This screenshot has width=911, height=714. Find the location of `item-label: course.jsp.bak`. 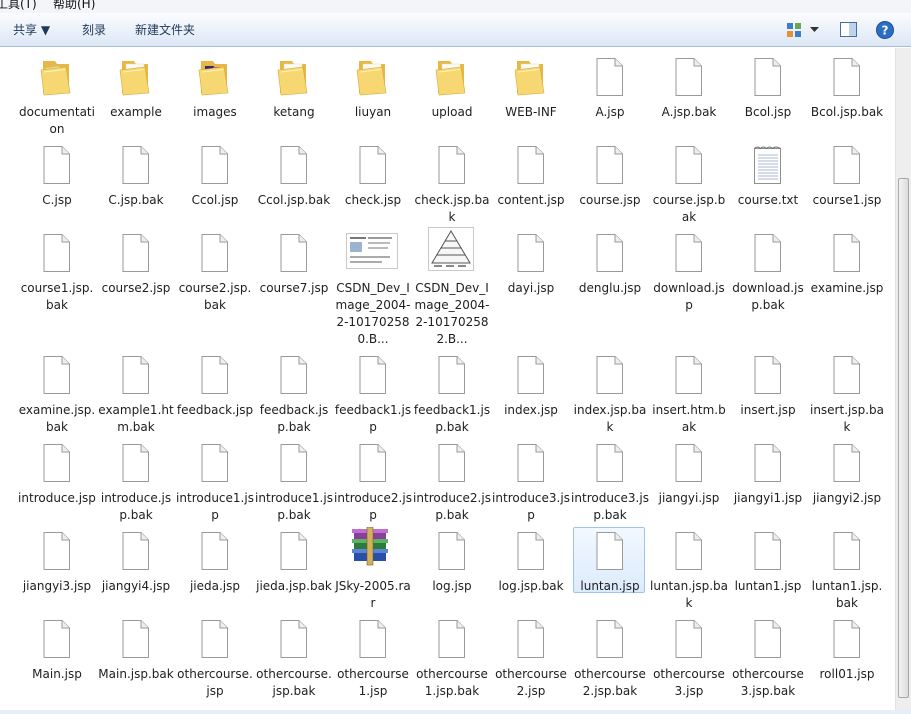

item-label: course.jsp.bak is located at coordinates (689, 208).